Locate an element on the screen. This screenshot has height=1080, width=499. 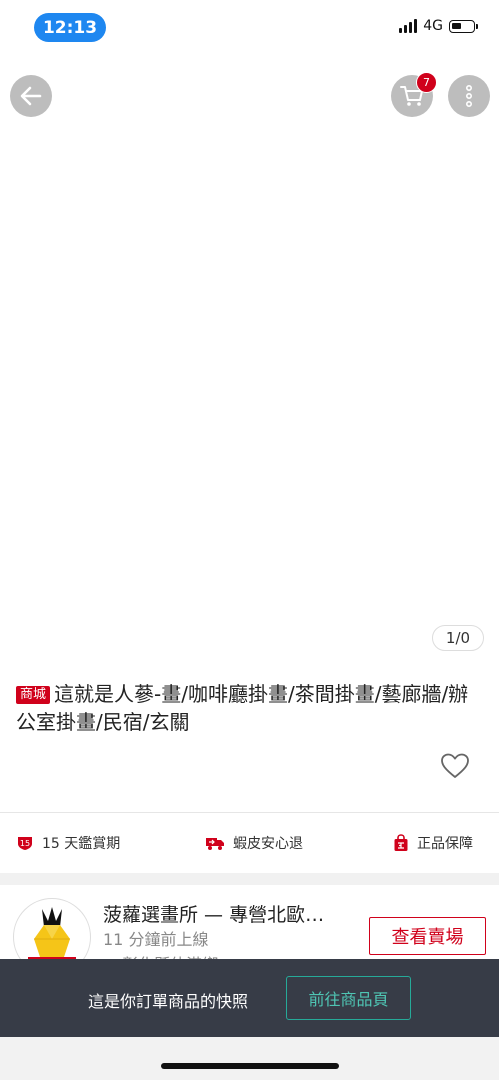
home-indicator is located at coordinates (250, 1066).